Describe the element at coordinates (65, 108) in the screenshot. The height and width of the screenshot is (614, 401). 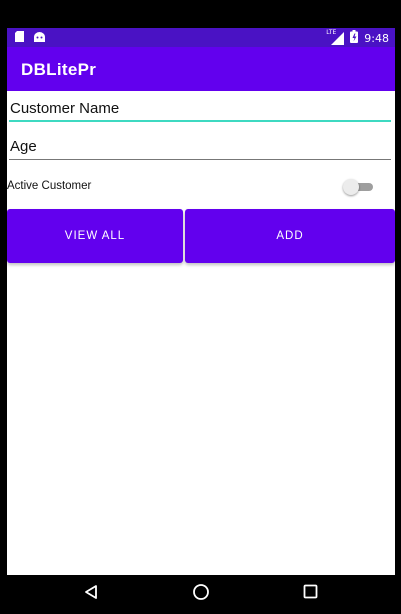
I see `customer-name-value: Customer Name` at that location.